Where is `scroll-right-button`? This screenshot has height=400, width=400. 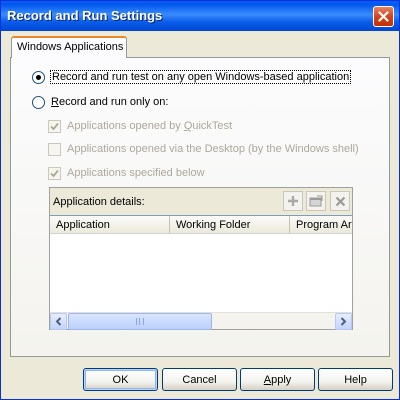 scroll-right-button is located at coordinates (343, 321).